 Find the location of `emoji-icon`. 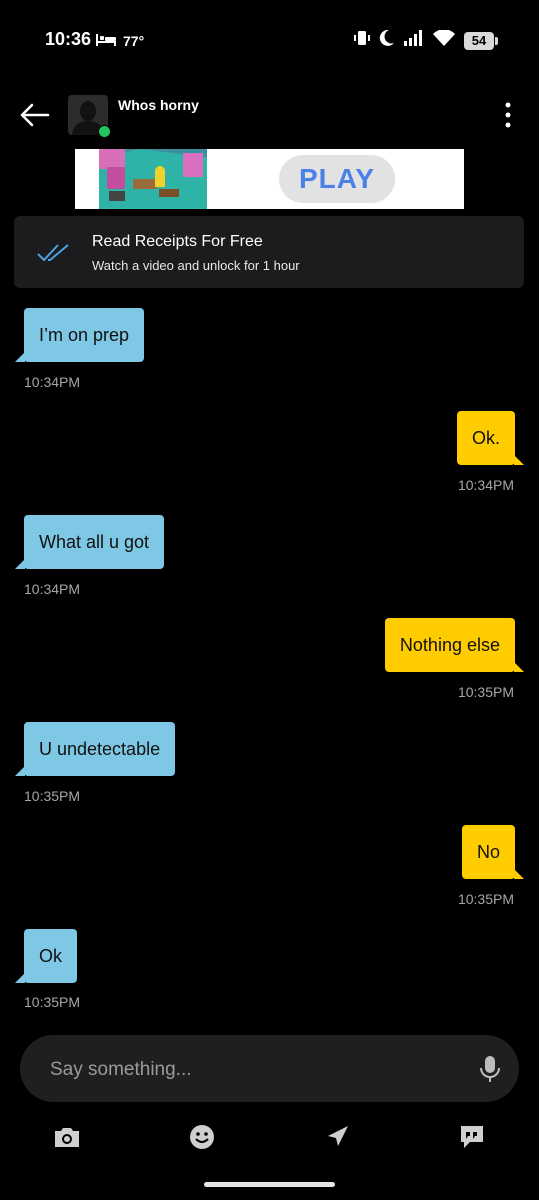

emoji-icon is located at coordinates (202, 1137).